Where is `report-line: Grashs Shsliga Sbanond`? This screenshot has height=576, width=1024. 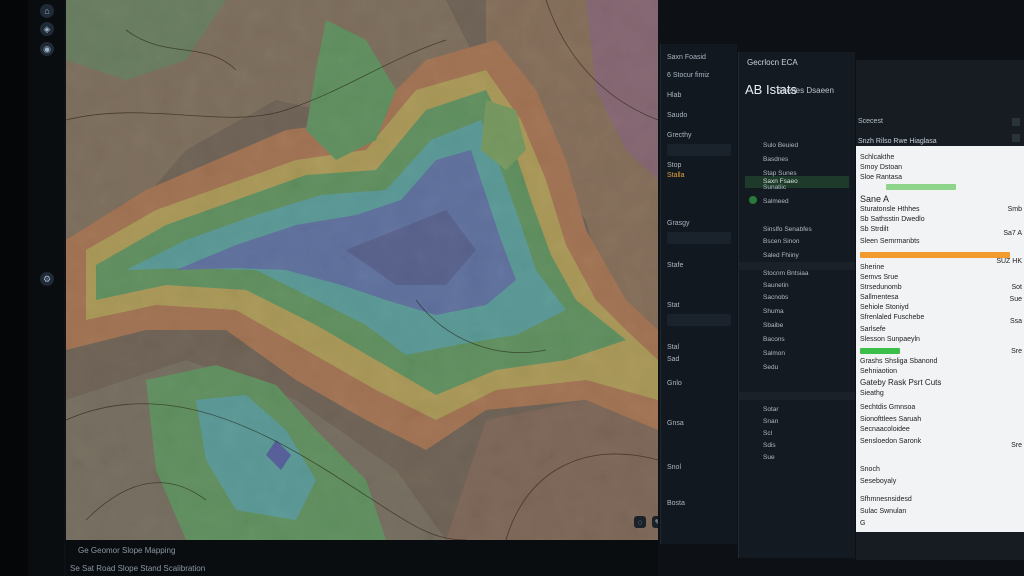
report-line: Grashs Shsliga Sbanond is located at coordinates (899, 361).